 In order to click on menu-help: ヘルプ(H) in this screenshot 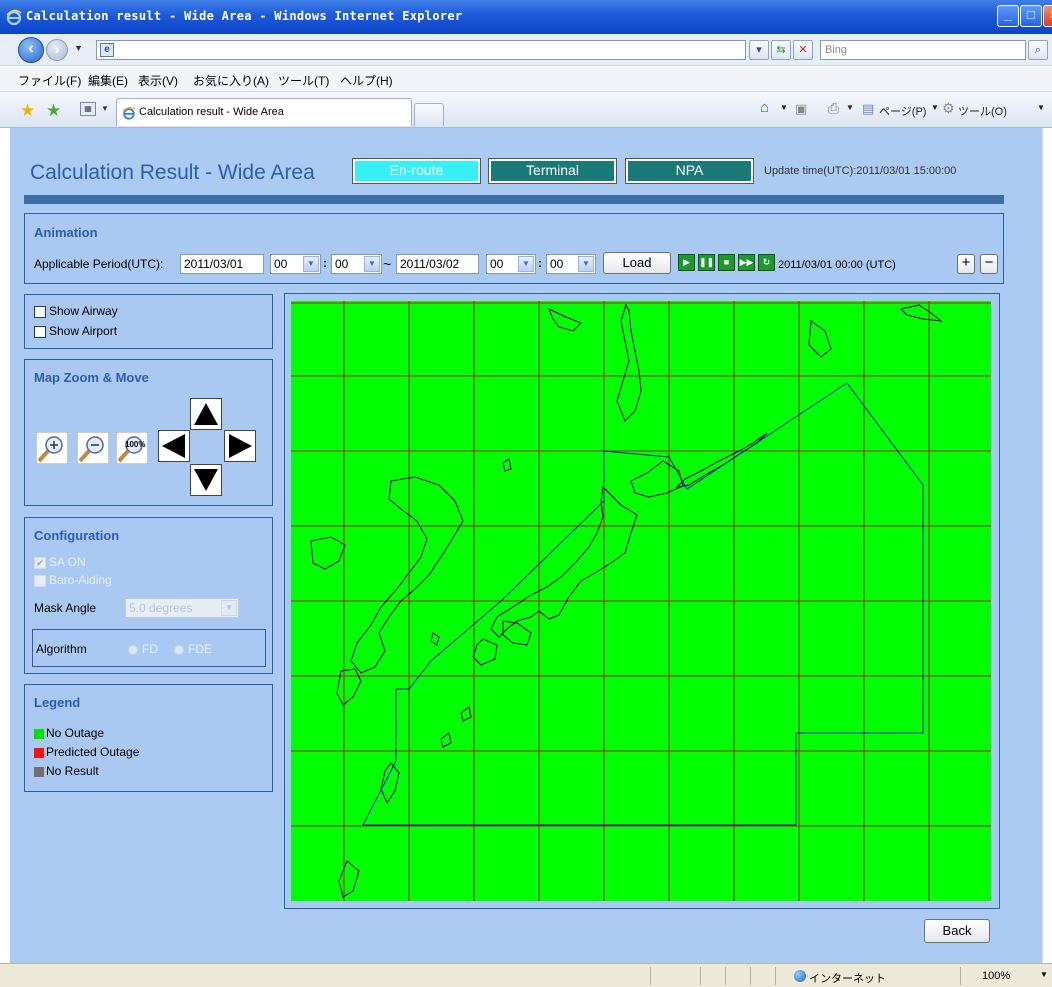, I will do `click(366, 80)`.